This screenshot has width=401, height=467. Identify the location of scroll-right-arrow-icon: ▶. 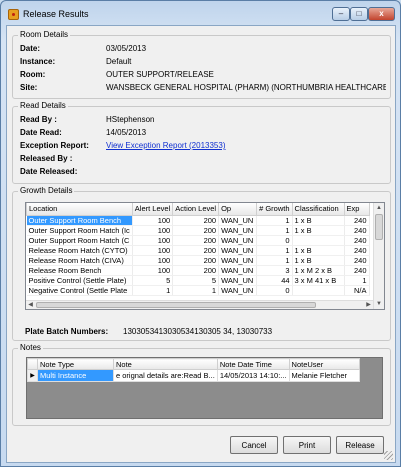
(368, 305).